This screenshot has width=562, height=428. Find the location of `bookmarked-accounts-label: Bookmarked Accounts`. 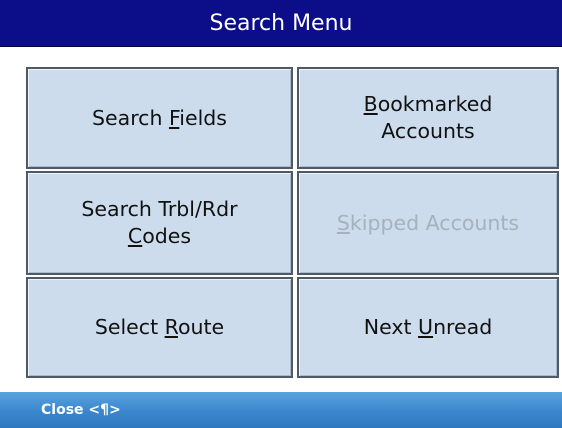

bookmarked-accounts-label: Bookmarked Accounts is located at coordinates (428, 117).